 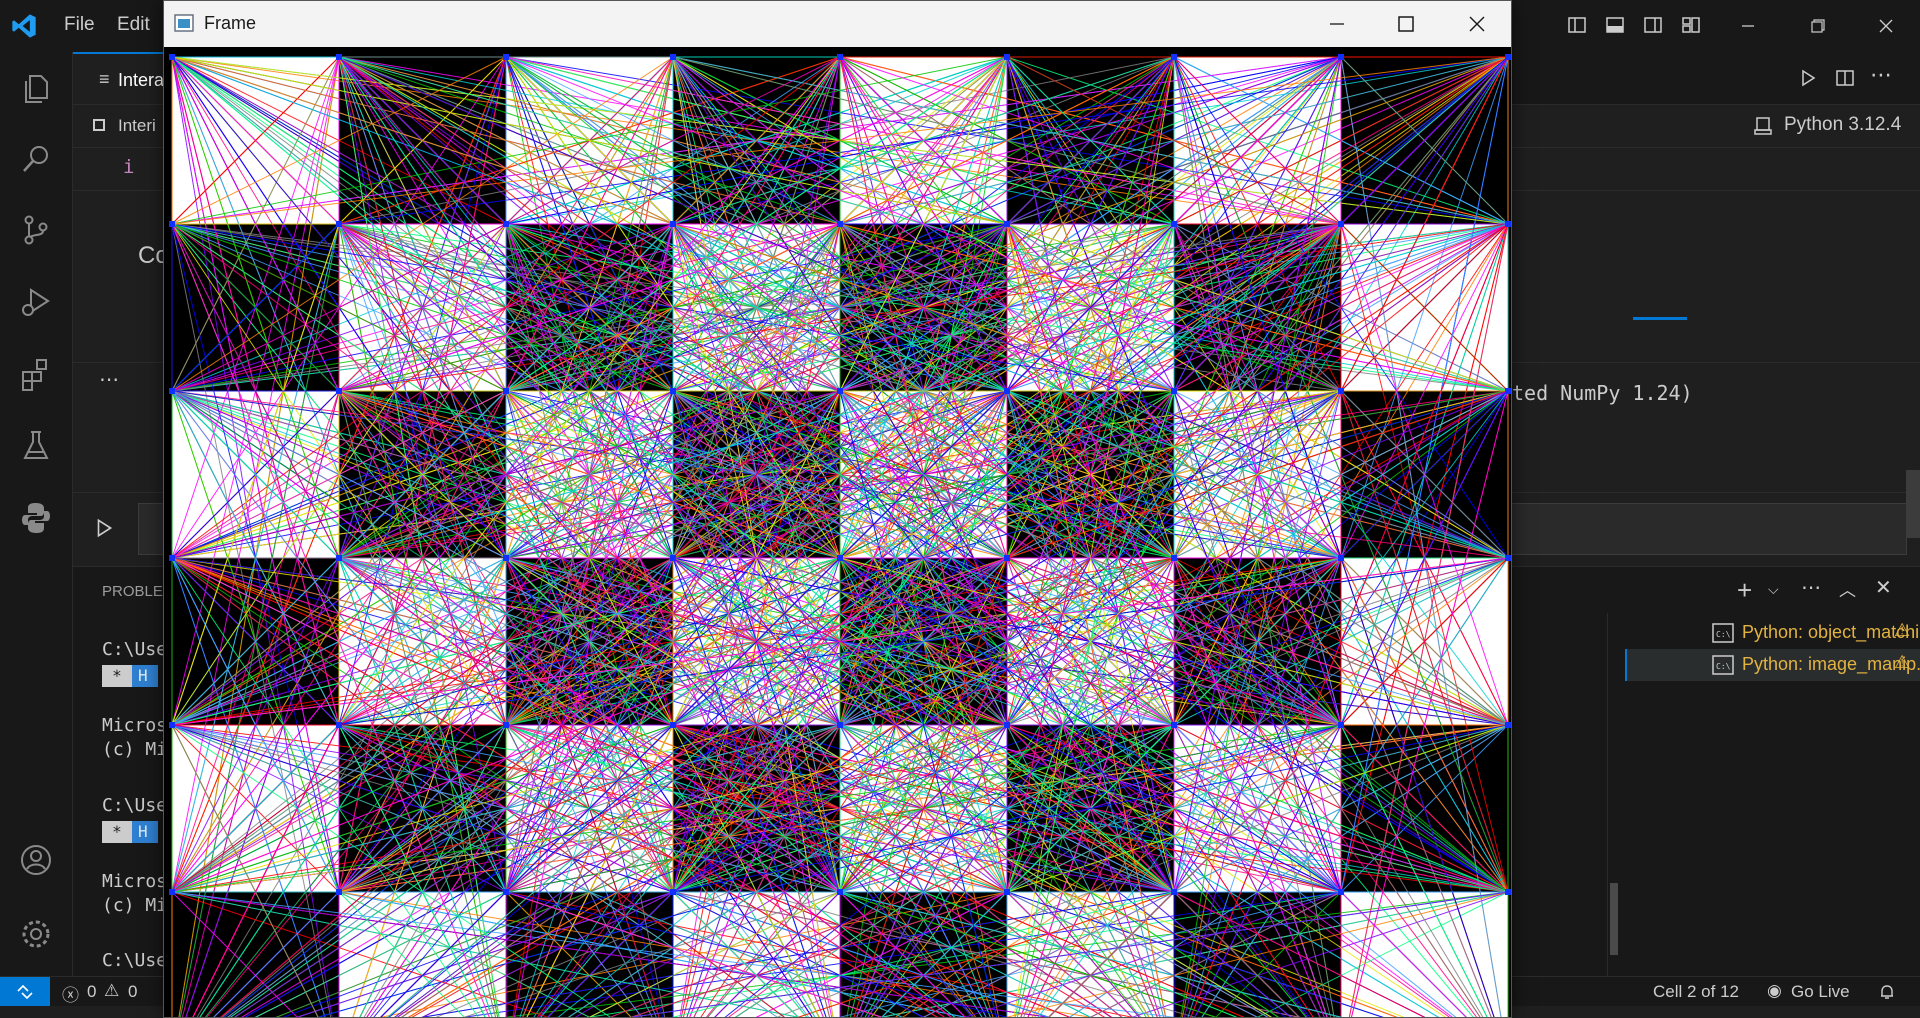 What do you see at coordinates (36, 159) in the screenshot?
I see `search-icon` at bounding box center [36, 159].